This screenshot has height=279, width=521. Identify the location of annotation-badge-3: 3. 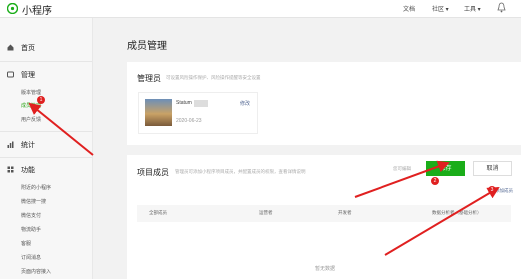
(492, 190).